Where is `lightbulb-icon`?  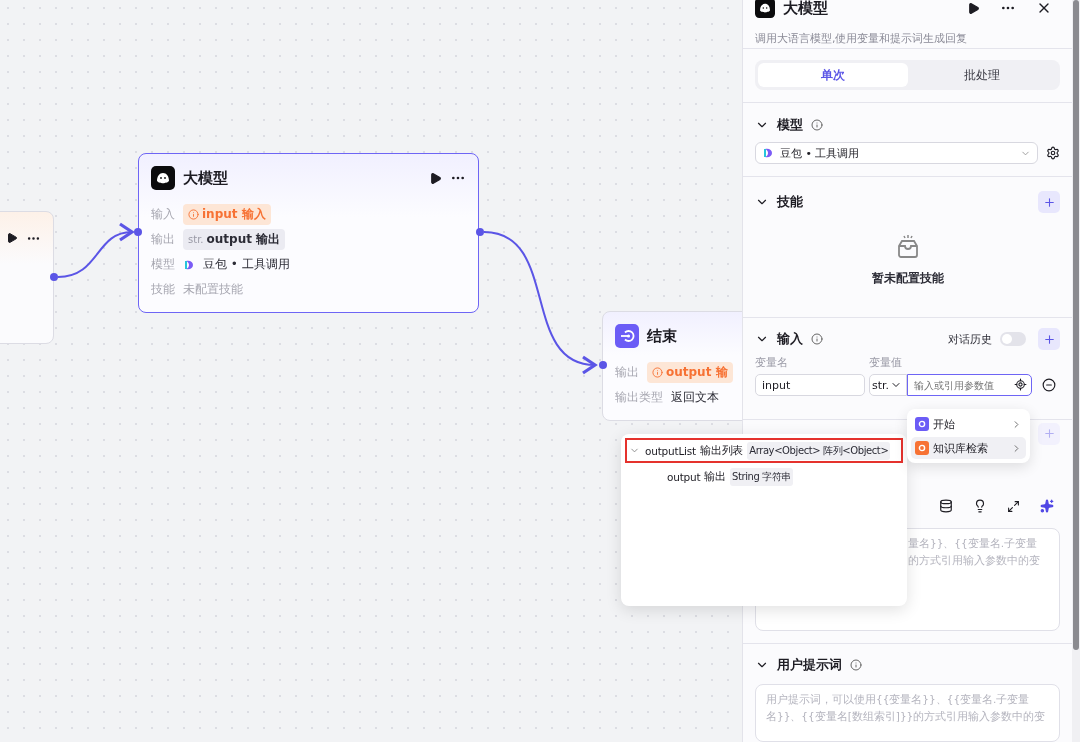
lightbulb-icon is located at coordinates (980, 506).